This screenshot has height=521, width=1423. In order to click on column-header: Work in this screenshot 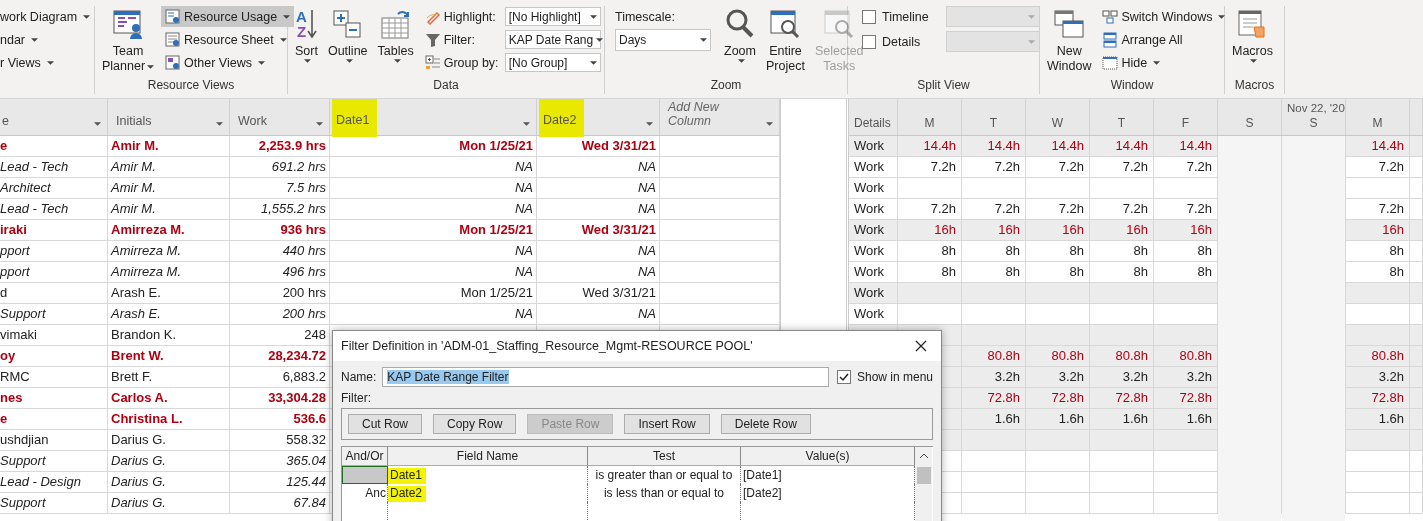, I will do `click(252, 121)`.